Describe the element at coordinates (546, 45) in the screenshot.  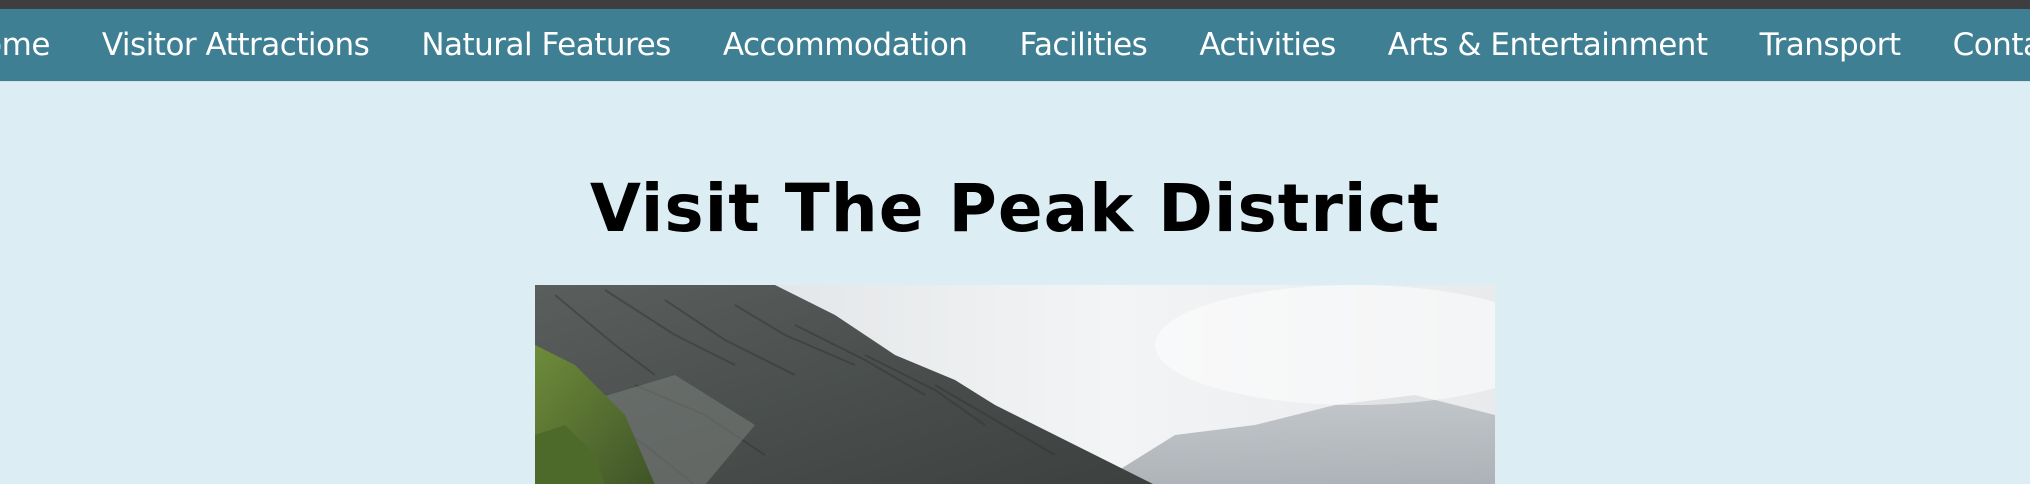
I see `nav-natural-features: Natural Features` at that location.